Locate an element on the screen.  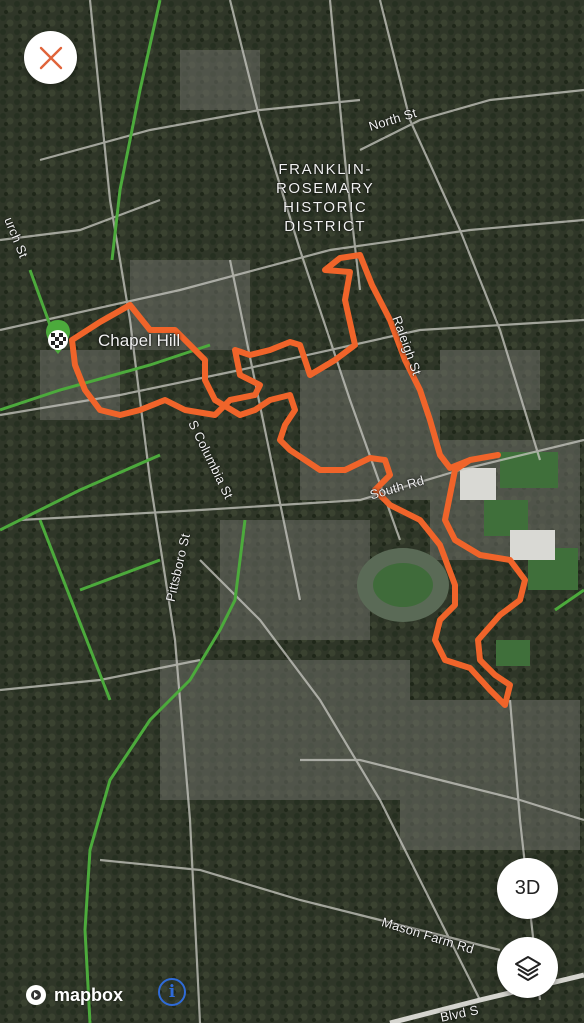
mapbox-logo: mapbox is located at coordinates (73, 995).